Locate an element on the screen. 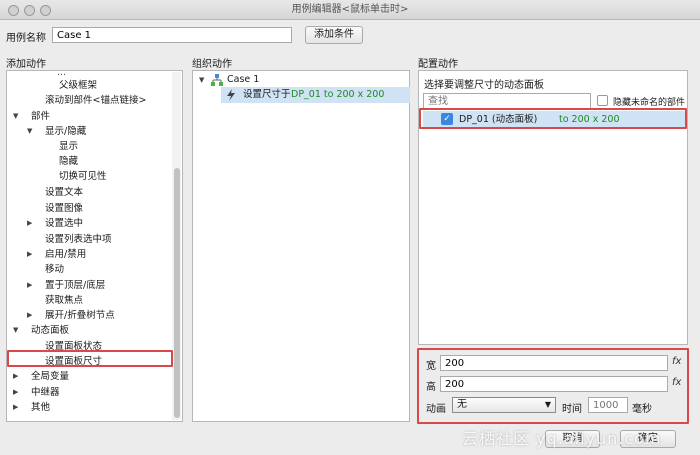 Image resolution: width=700 pixels, height=455 pixels. tree-item-show-hide: 显示/隐藏 is located at coordinates (65, 131).